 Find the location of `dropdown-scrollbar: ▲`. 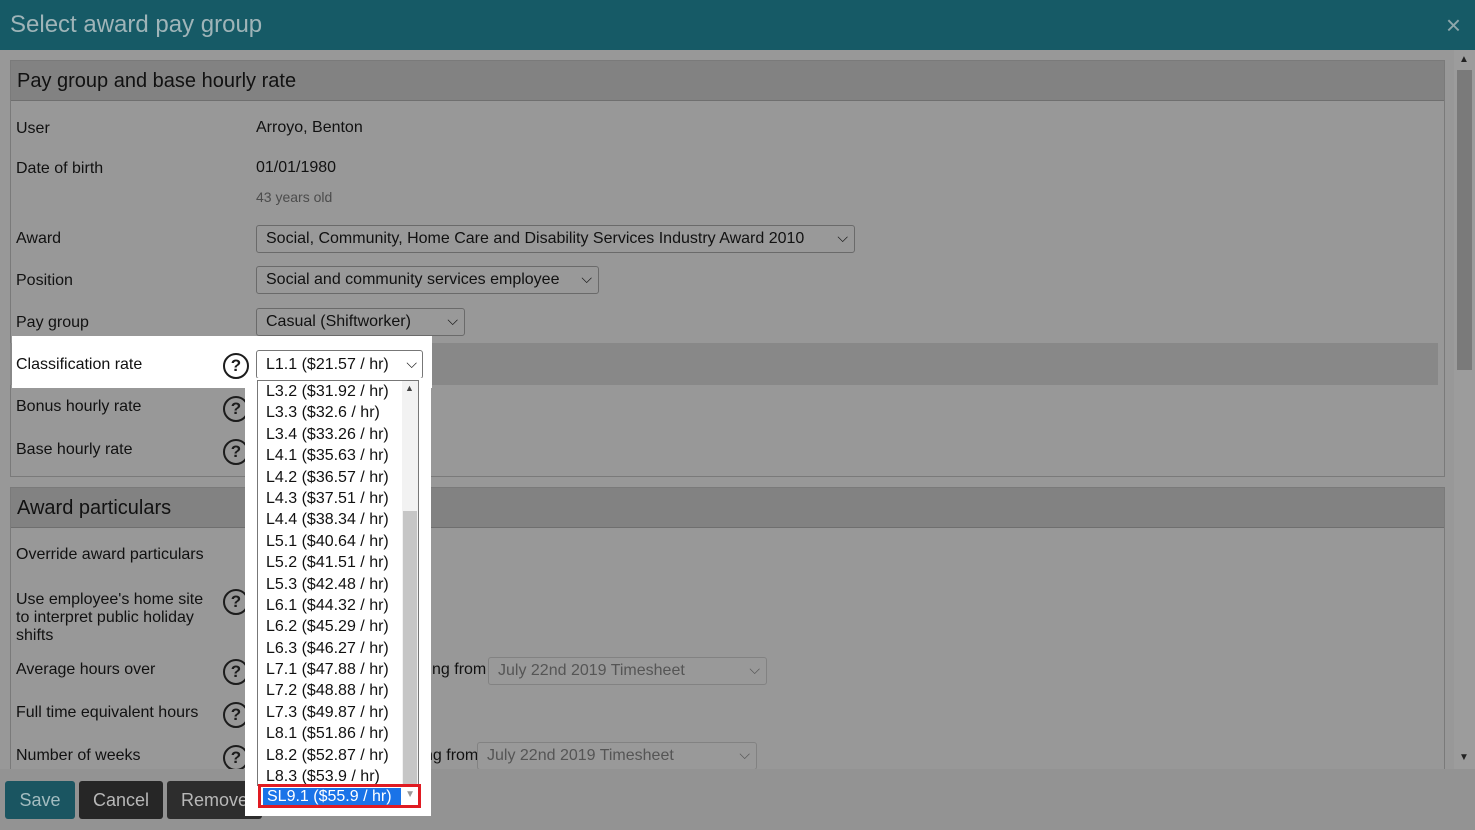

dropdown-scrollbar: ▲ is located at coordinates (410, 583).